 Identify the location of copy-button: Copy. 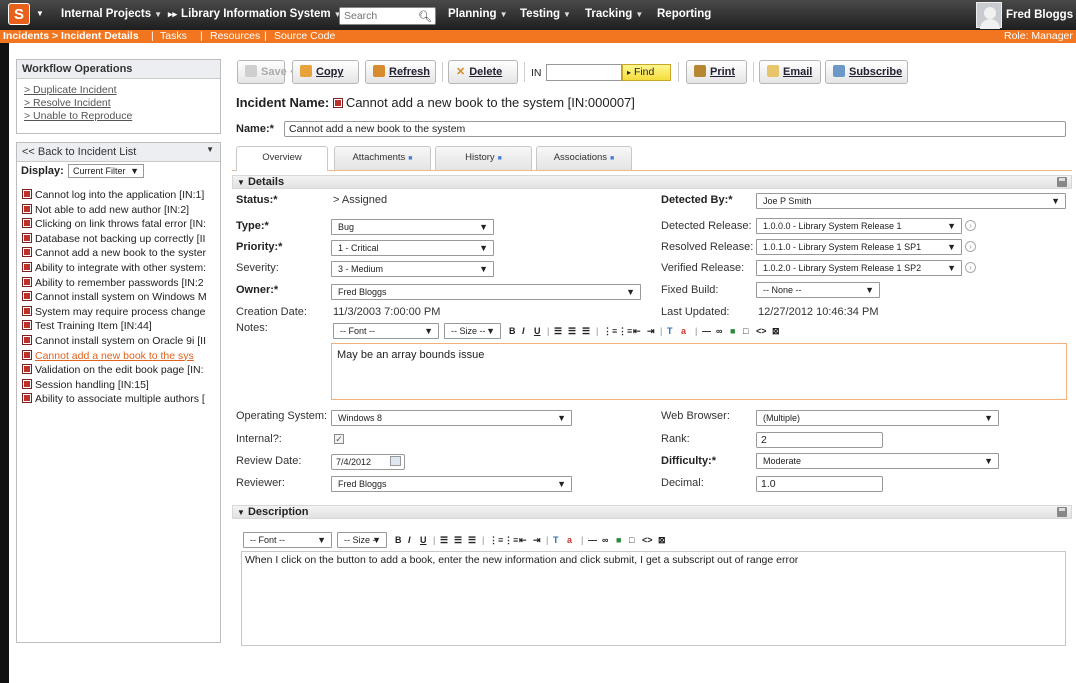
(325, 72).